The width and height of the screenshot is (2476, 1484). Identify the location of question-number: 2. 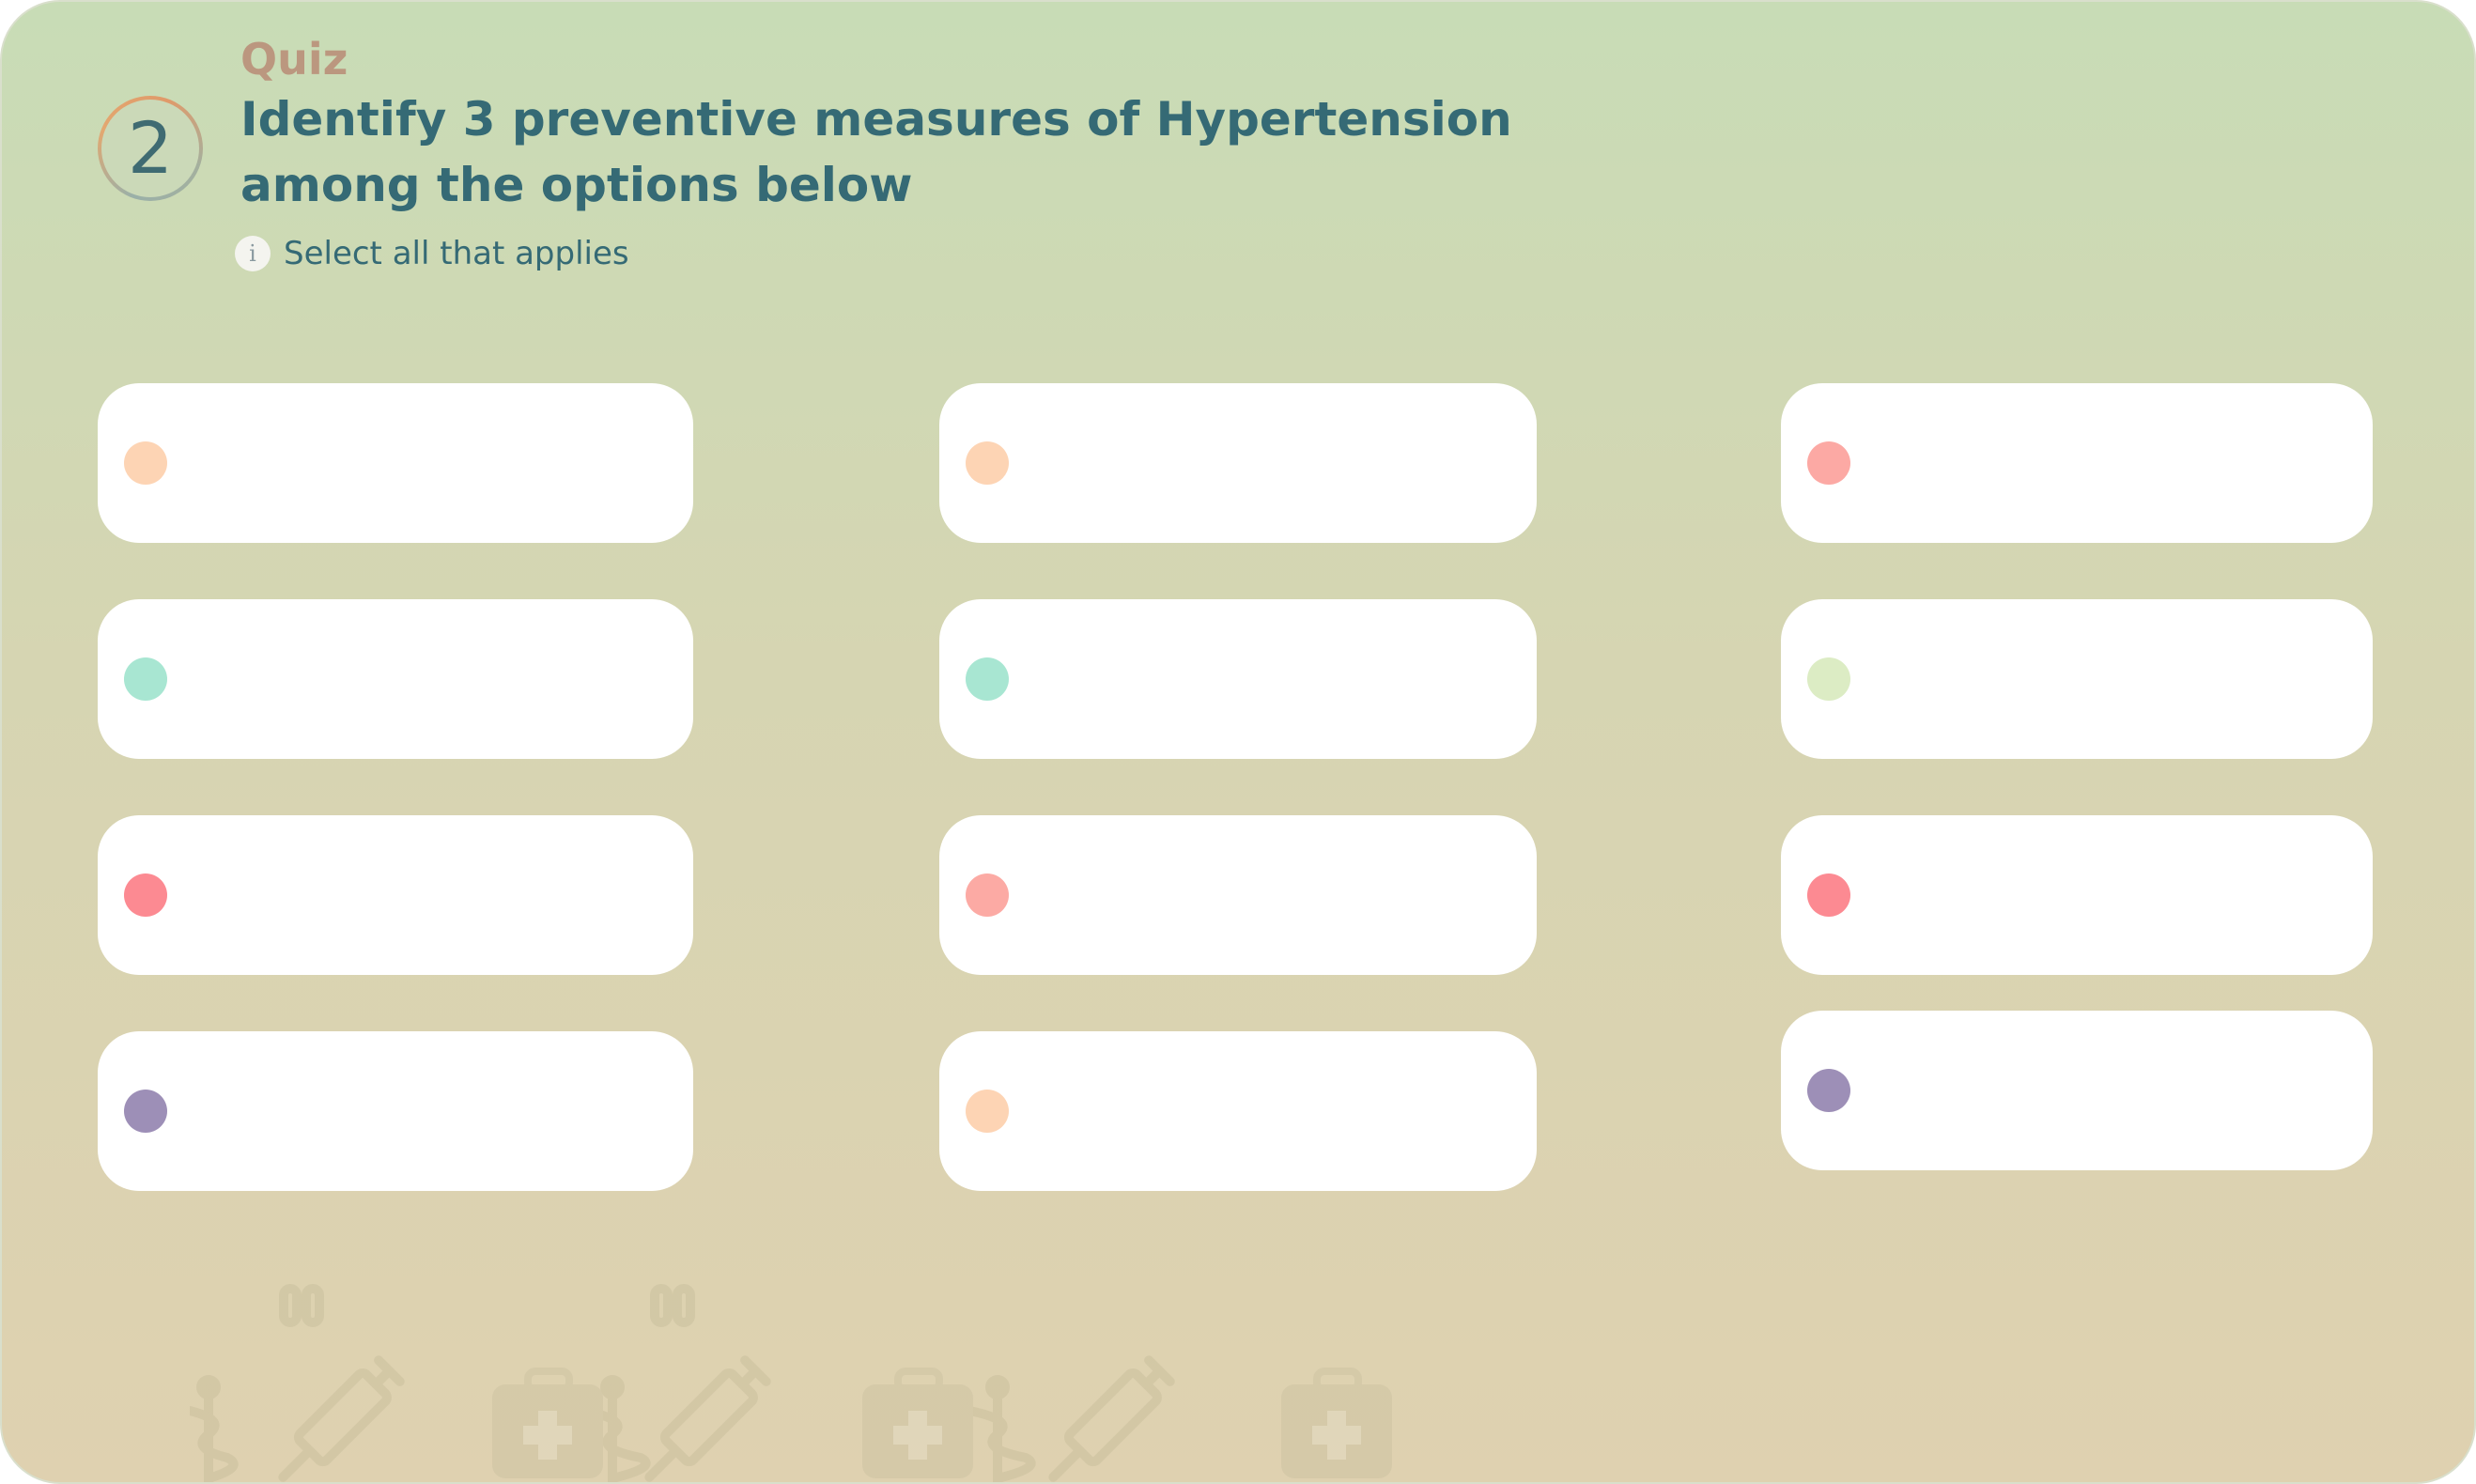
(150, 149).